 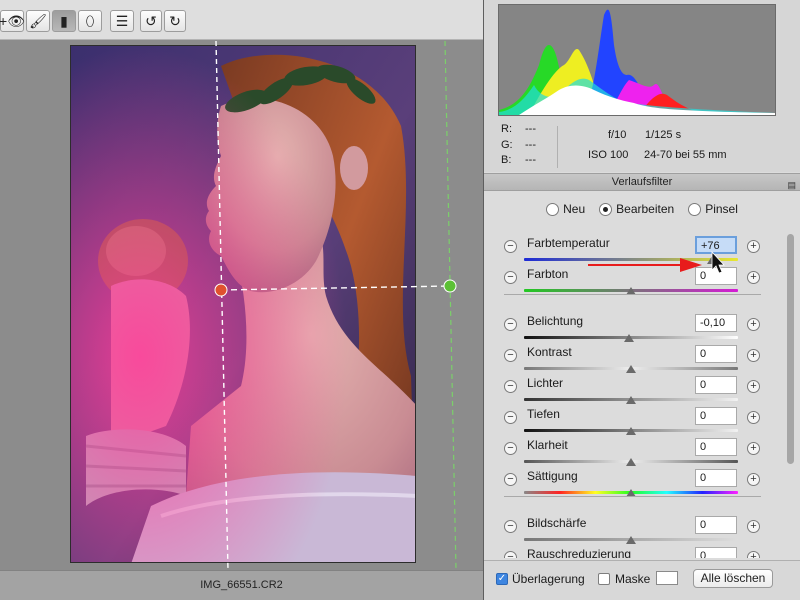 I want to click on histogram-graph, so click(x=637, y=62).